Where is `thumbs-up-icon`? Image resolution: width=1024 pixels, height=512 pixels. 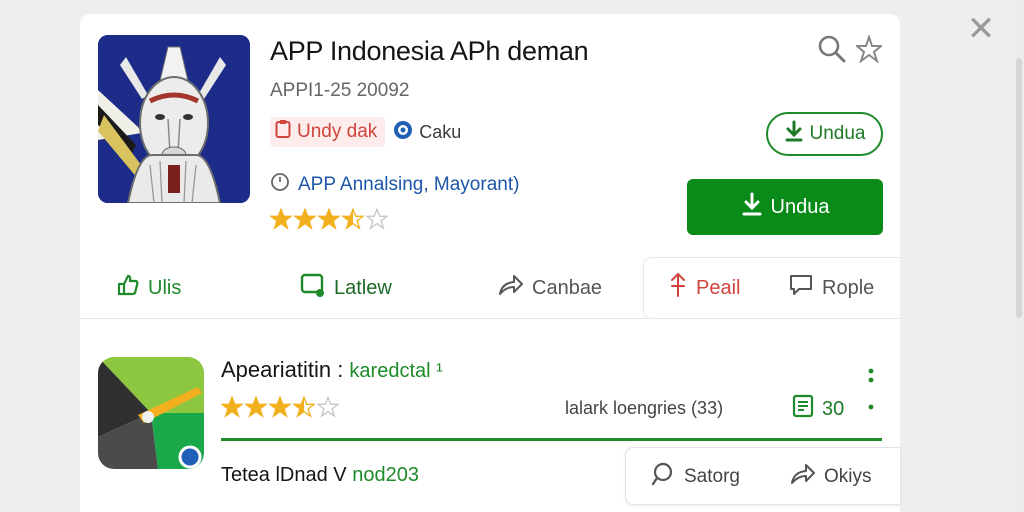
thumbs-up-icon is located at coordinates (128, 288).